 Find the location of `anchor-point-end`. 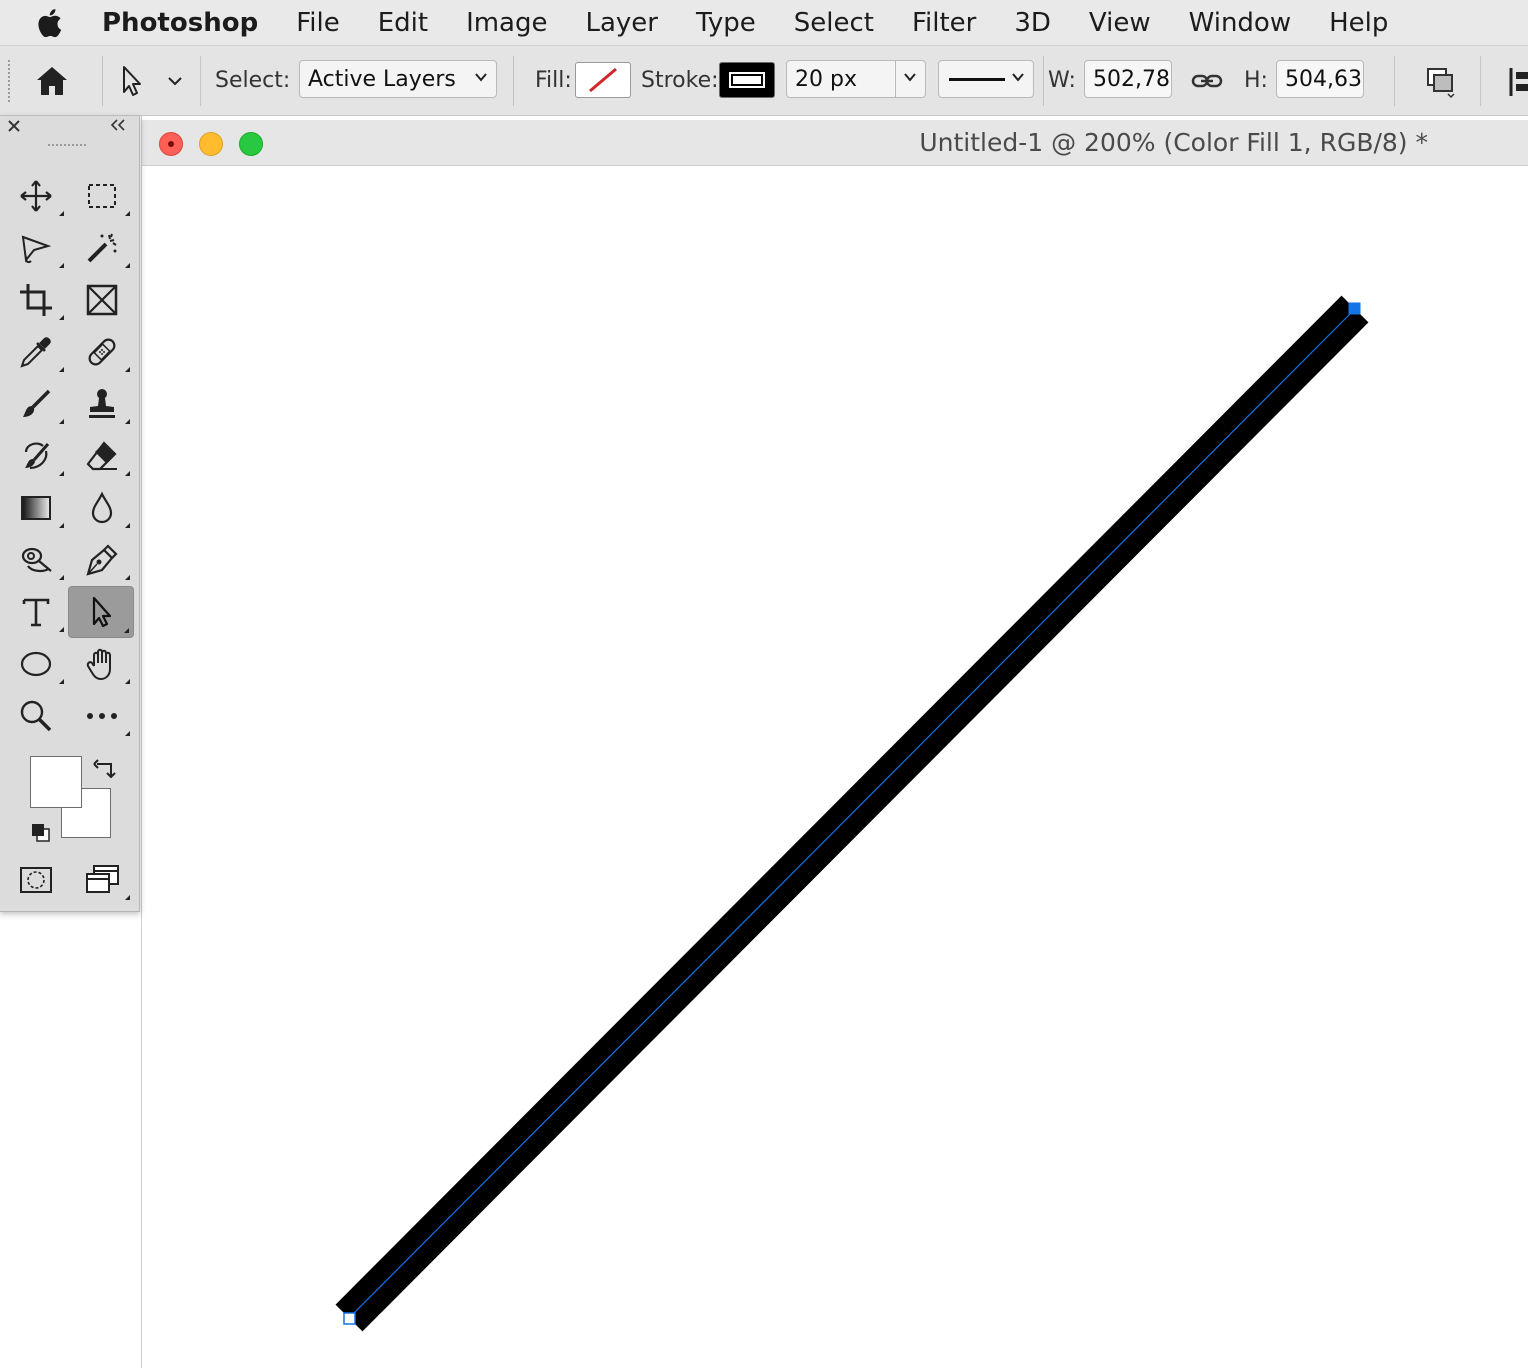

anchor-point-end is located at coordinates (1354, 308).